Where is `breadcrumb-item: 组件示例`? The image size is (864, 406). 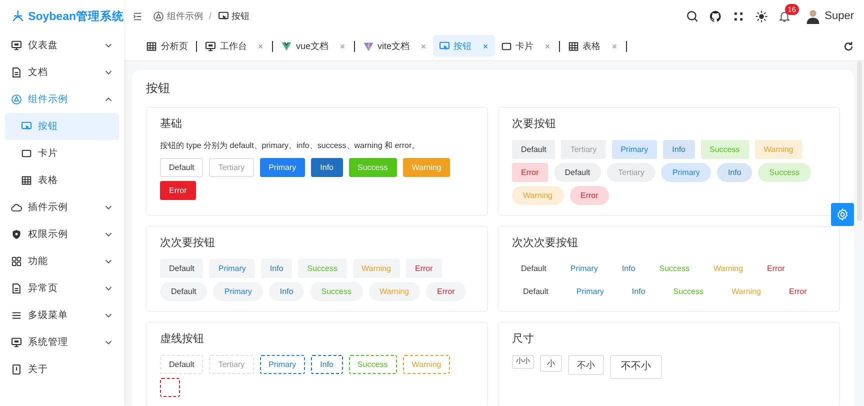
breadcrumb-item: 组件示例 is located at coordinates (185, 16).